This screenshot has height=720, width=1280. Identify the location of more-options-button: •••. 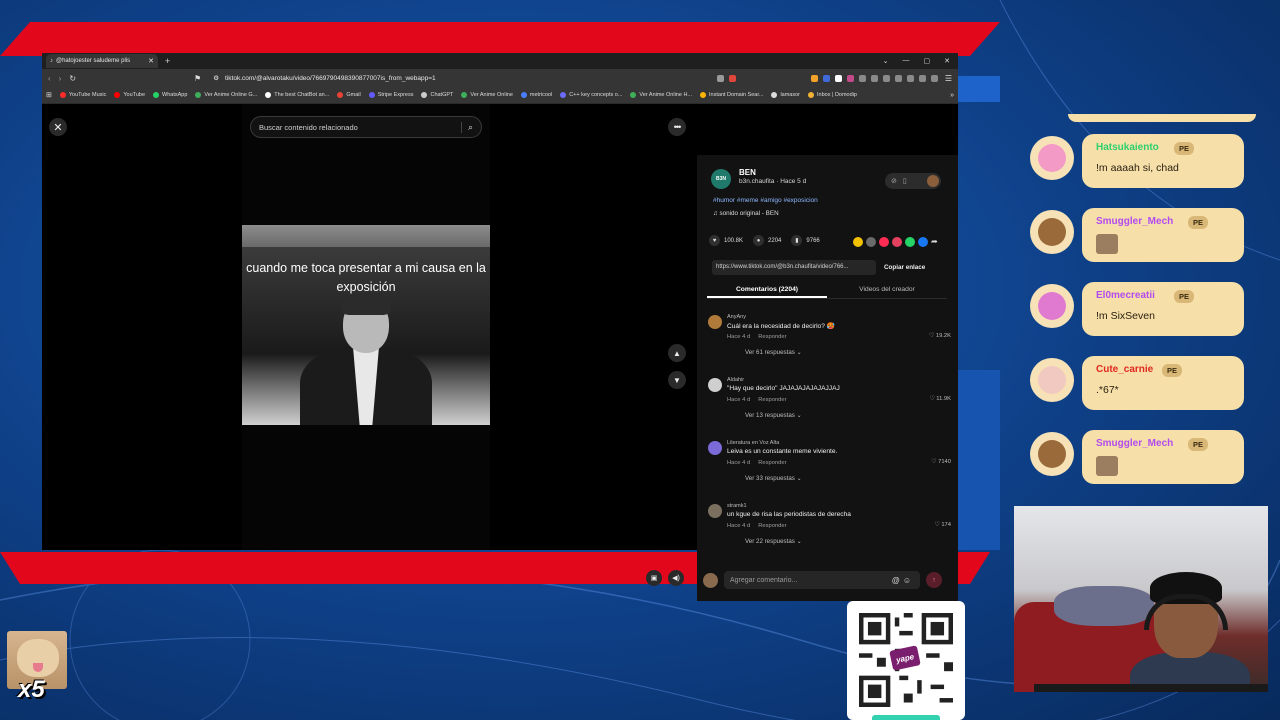
(677, 127).